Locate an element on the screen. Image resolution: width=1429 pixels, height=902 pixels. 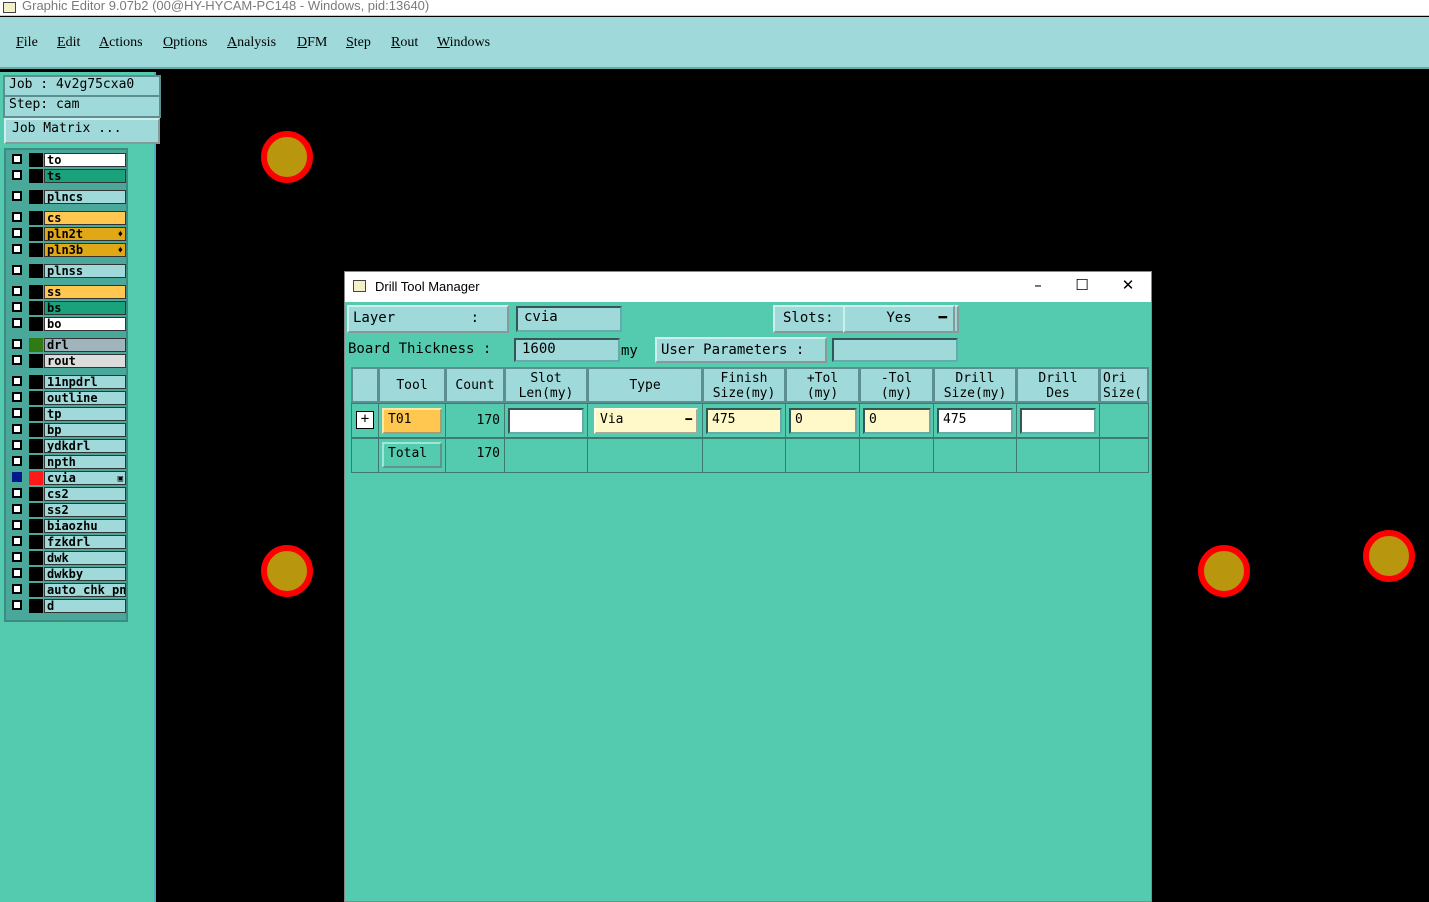
layer-name: pln2t ♦ is located at coordinates (85, 234).